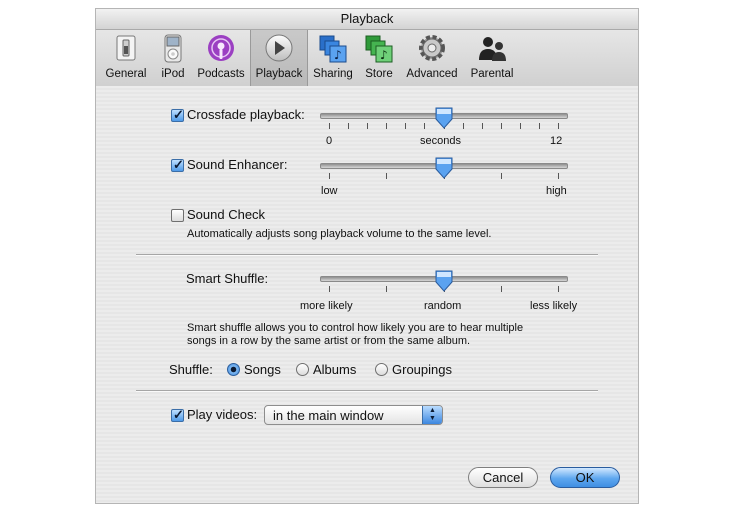 The width and height of the screenshot is (734, 512). What do you see at coordinates (329, 141) in the screenshot?
I see `crossfade-min-label: 0` at bounding box center [329, 141].